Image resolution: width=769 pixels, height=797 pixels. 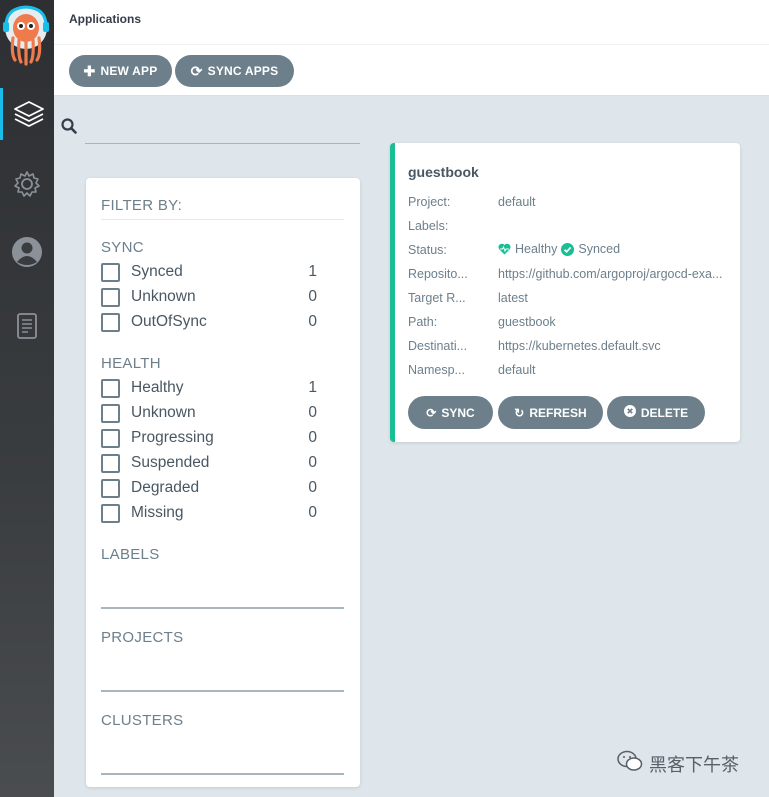 I want to click on sidebar-item-settings, so click(x=27, y=184).